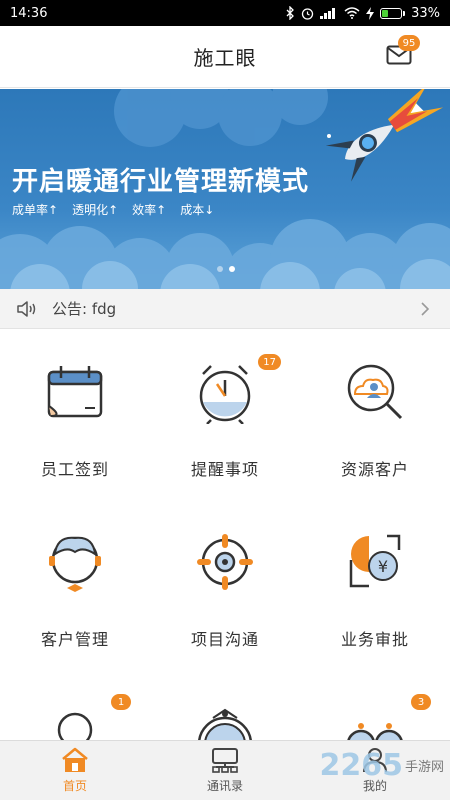 The width and height of the screenshot is (450, 800). What do you see at coordinates (84, 309) in the screenshot?
I see `announcement-text: 公告: fdg` at bounding box center [84, 309].